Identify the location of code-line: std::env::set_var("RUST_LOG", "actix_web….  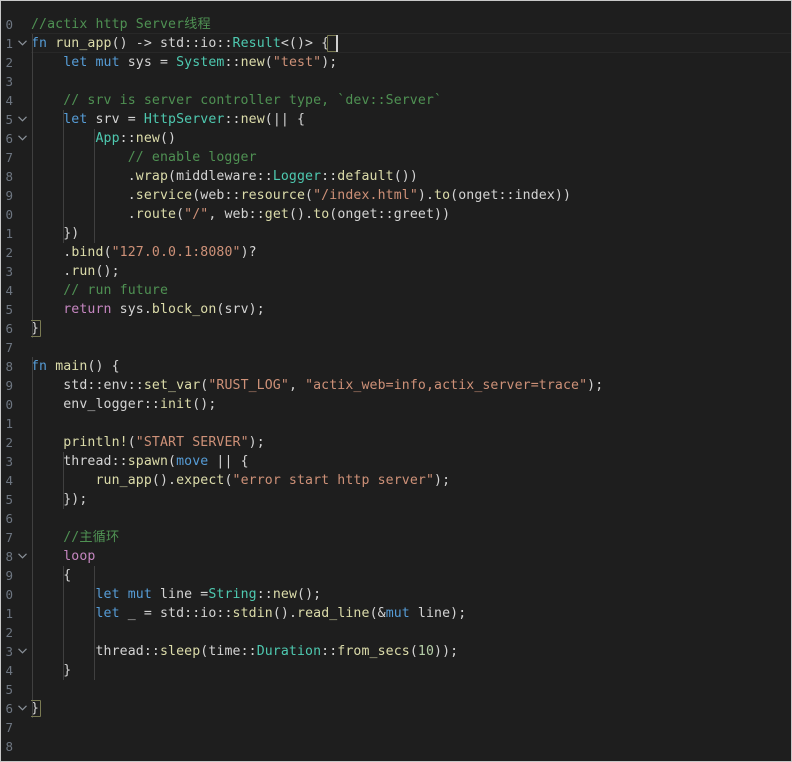
(411, 385).